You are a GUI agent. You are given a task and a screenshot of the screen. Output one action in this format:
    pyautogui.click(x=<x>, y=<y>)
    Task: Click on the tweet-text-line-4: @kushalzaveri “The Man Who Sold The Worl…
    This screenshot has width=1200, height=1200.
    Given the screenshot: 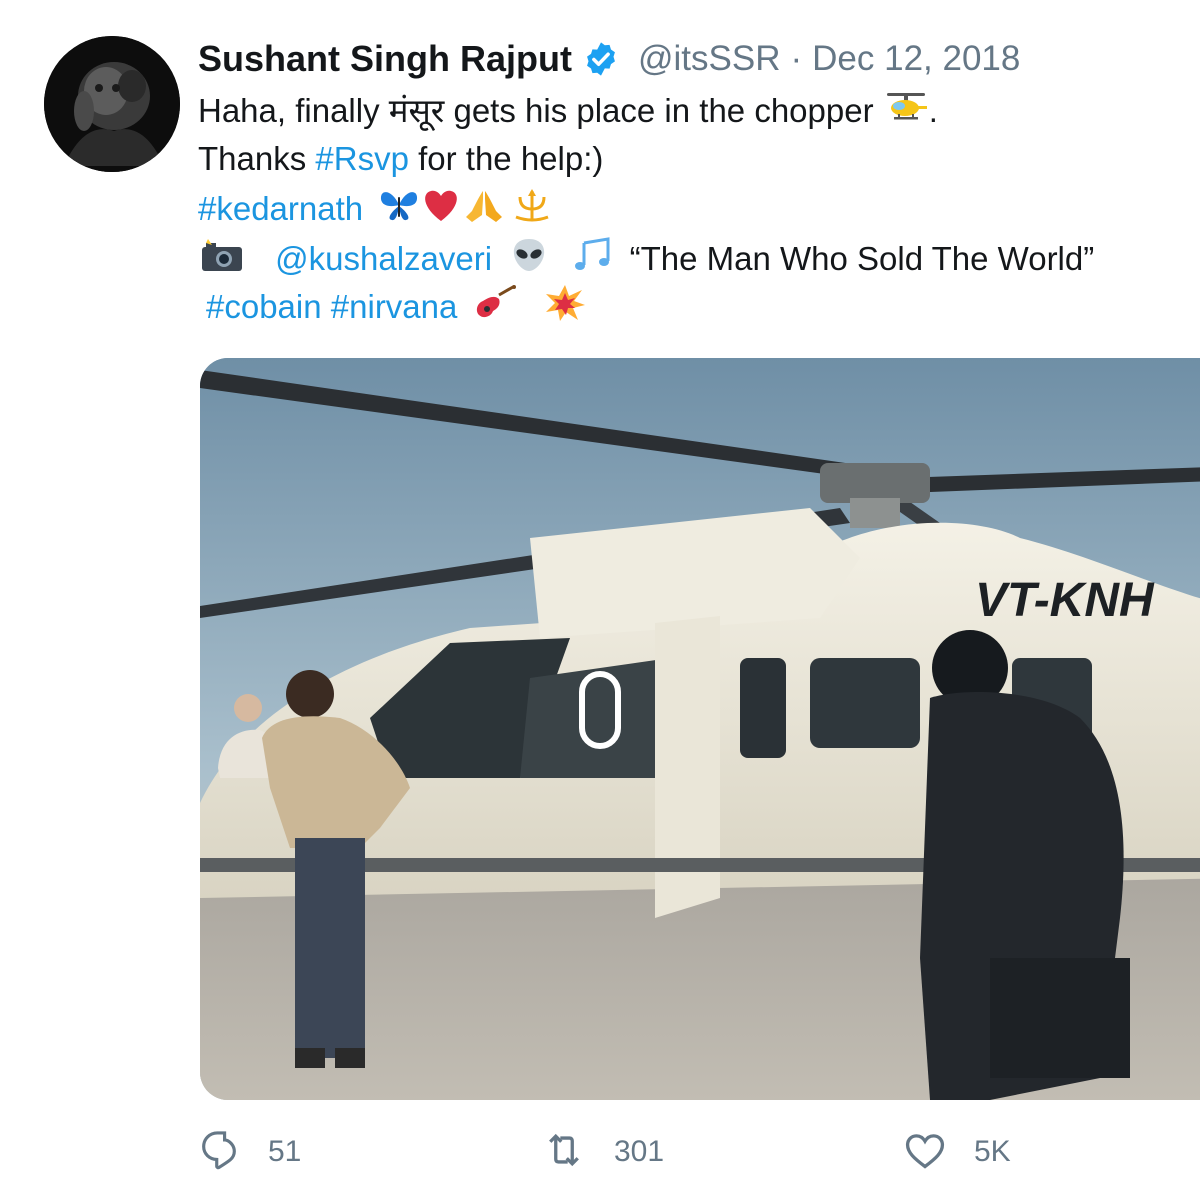 What is the action you would take?
    pyautogui.click(x=646, y=259)
    